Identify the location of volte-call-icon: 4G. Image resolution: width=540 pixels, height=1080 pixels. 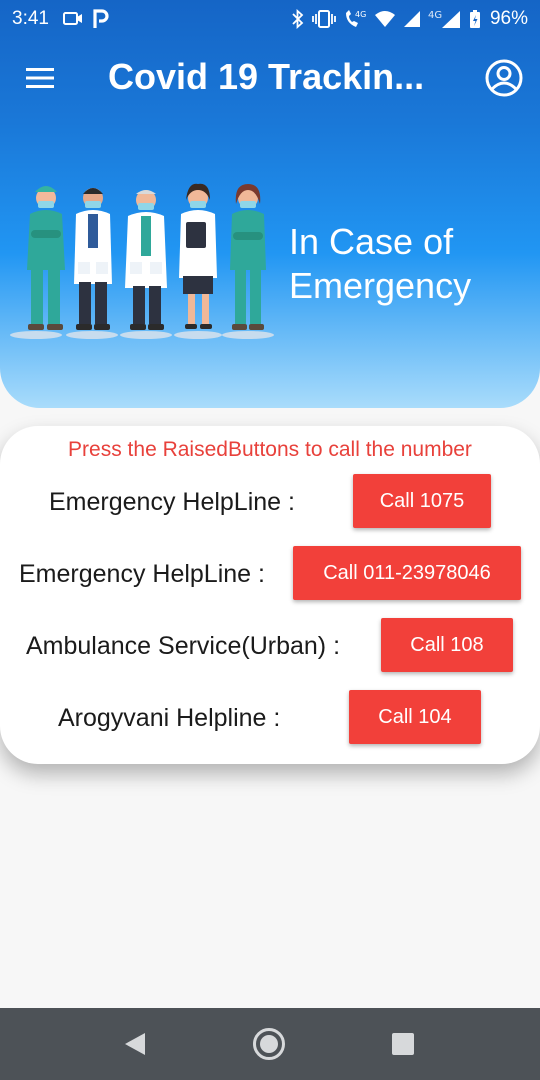
(355, 19).